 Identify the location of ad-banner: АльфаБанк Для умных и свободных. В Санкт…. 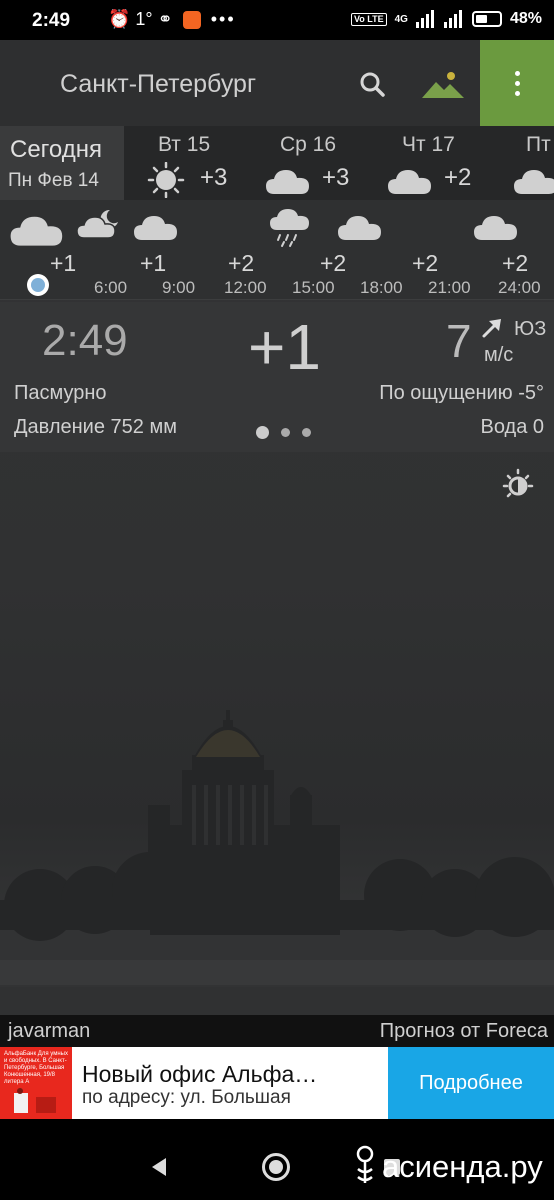
(277, 1083).